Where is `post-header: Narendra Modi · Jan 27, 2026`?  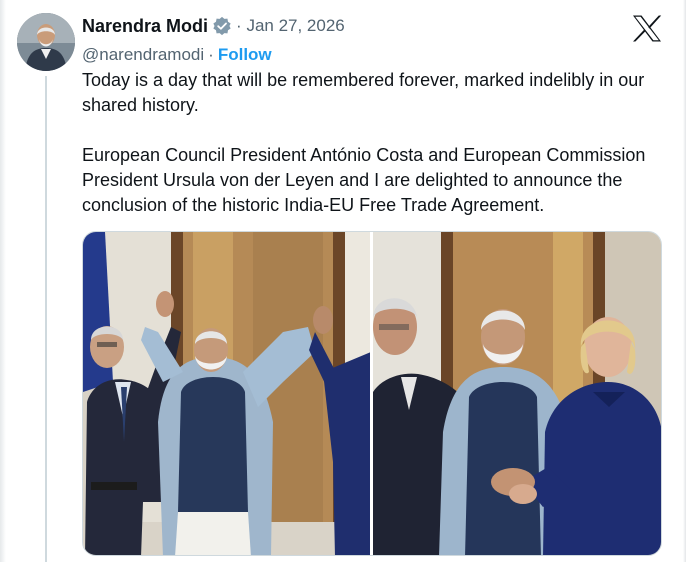
post-header: Narendra Modi · Jan 27, 2026 is located at coordinates (213, 26).